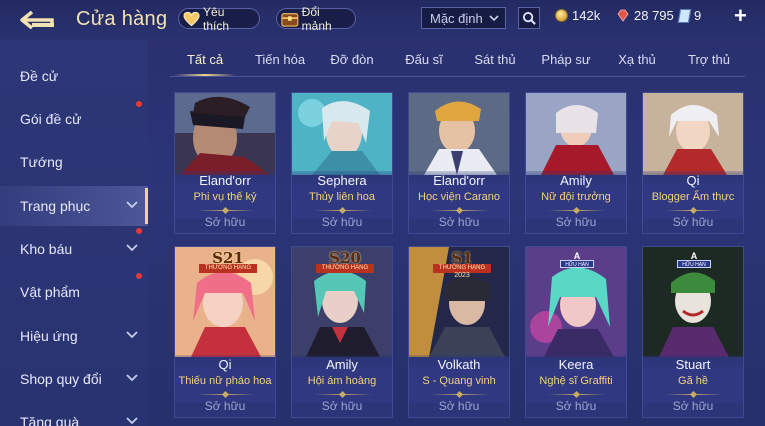 The width and height of the screenshot is (765, 426). Describe the element at coordinates (205, 59) in the screenshot. I see `tab-all: Tất cả` at that location.